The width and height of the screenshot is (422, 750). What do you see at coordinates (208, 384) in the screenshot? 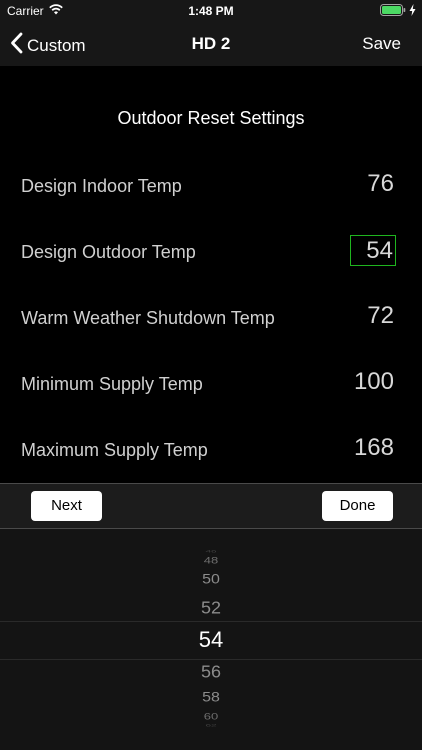
I see `setting-row-minimum-supply-temp: Minimum Supply Temp 100` at bounding box center [208, 384].